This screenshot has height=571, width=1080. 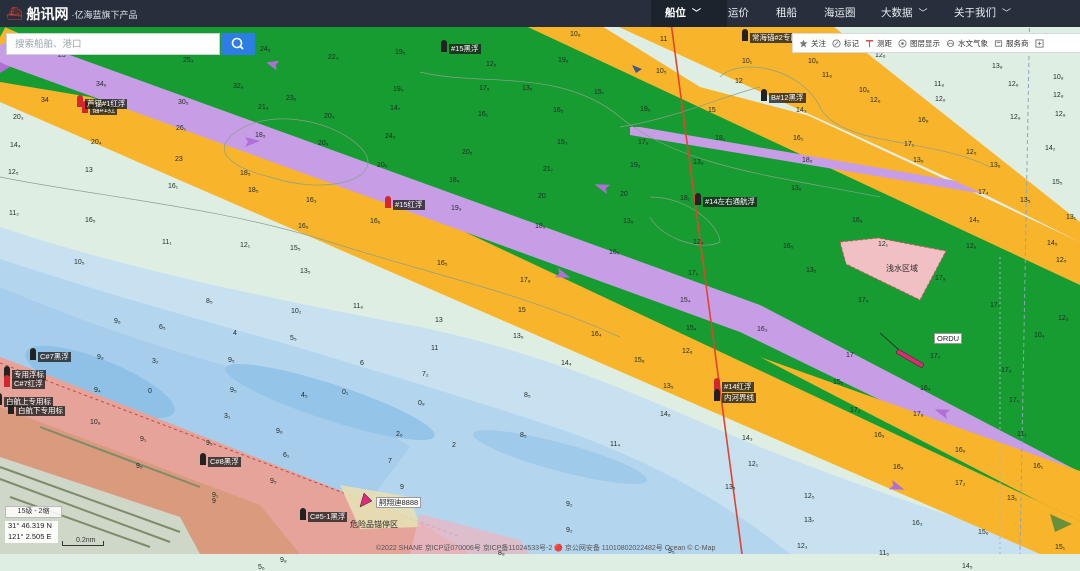 I want to click on depth-sounding: 18₅, so click(x=245, y=173).